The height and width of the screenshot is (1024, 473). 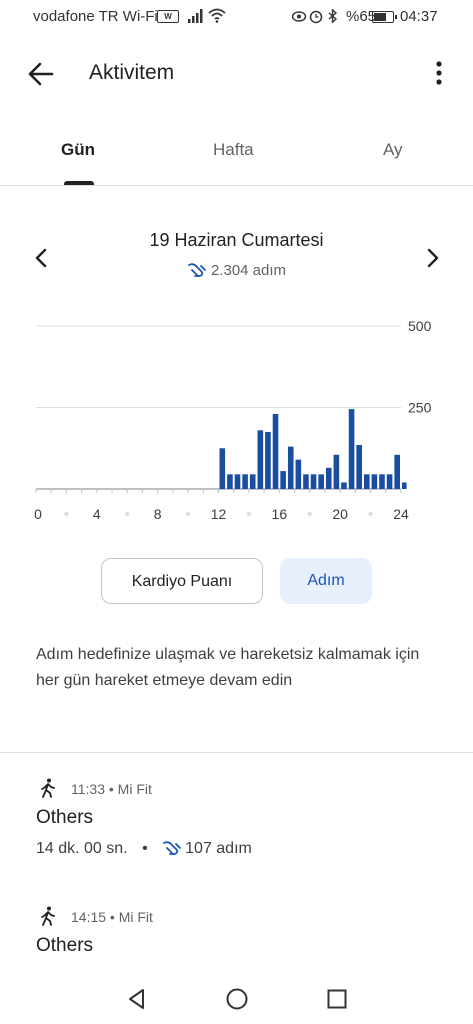 I want to click on nav-home-button, so click(x=237, y=999).